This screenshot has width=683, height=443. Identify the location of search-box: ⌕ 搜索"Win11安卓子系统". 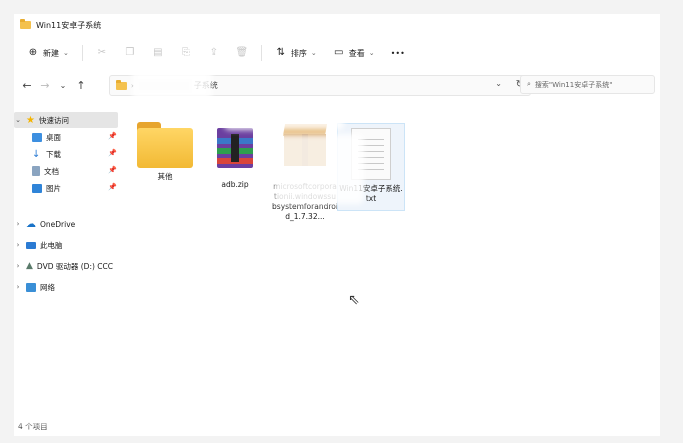
(587, 84).